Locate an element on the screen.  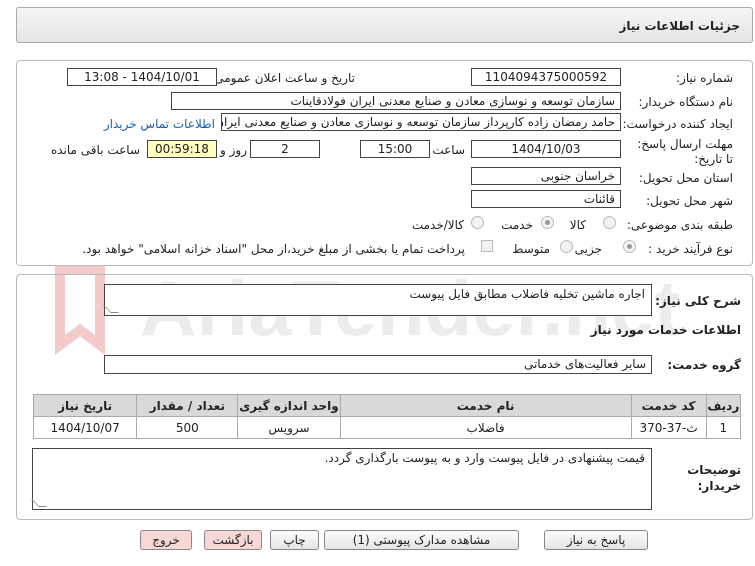
deadline-time-field: 15:00 is located at coordinates (395, 149).